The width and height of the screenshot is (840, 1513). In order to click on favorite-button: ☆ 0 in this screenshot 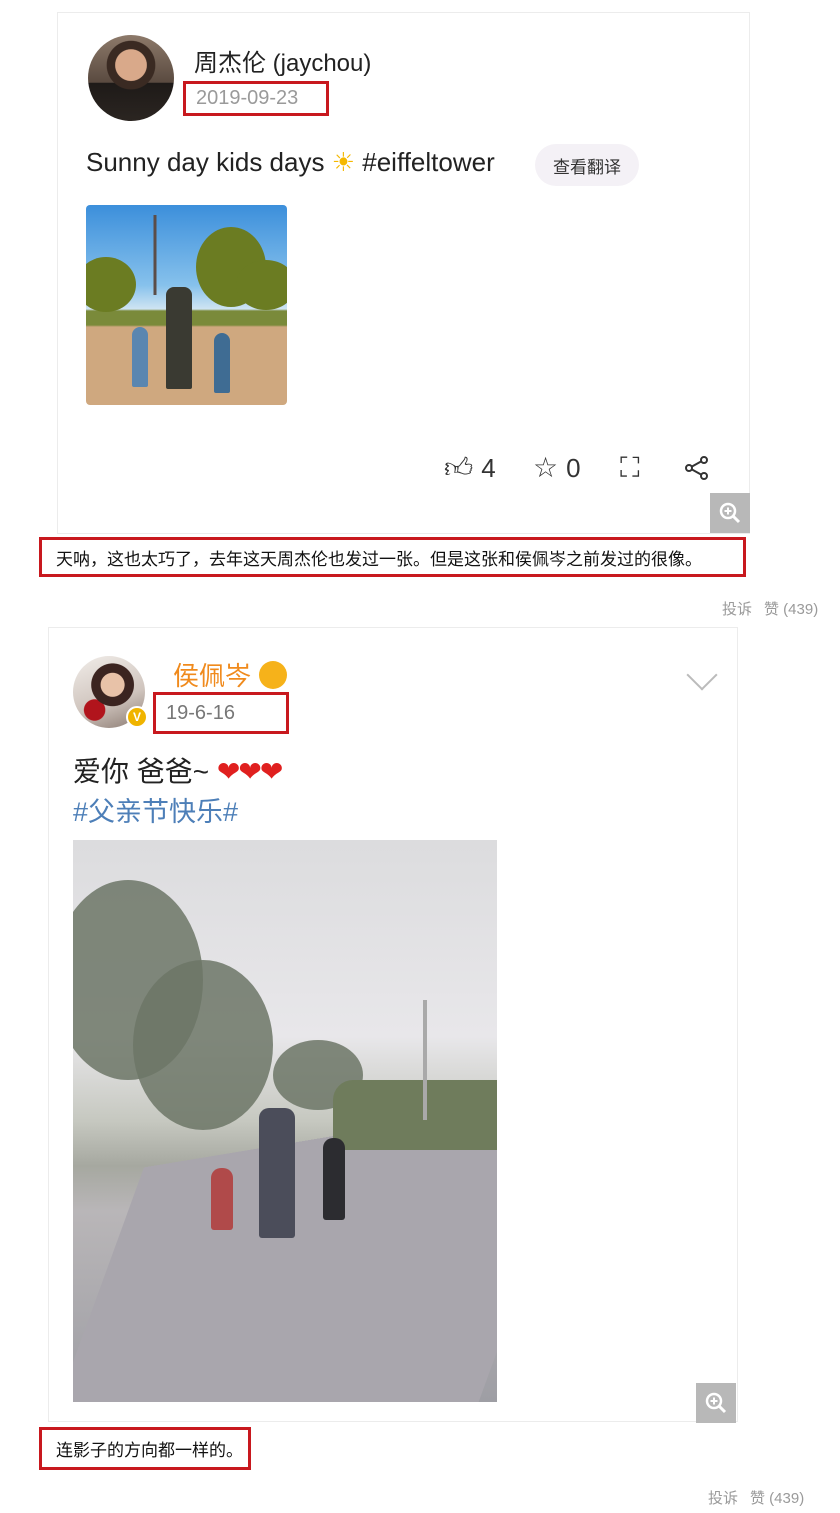, I will do `click(557, 468)`.